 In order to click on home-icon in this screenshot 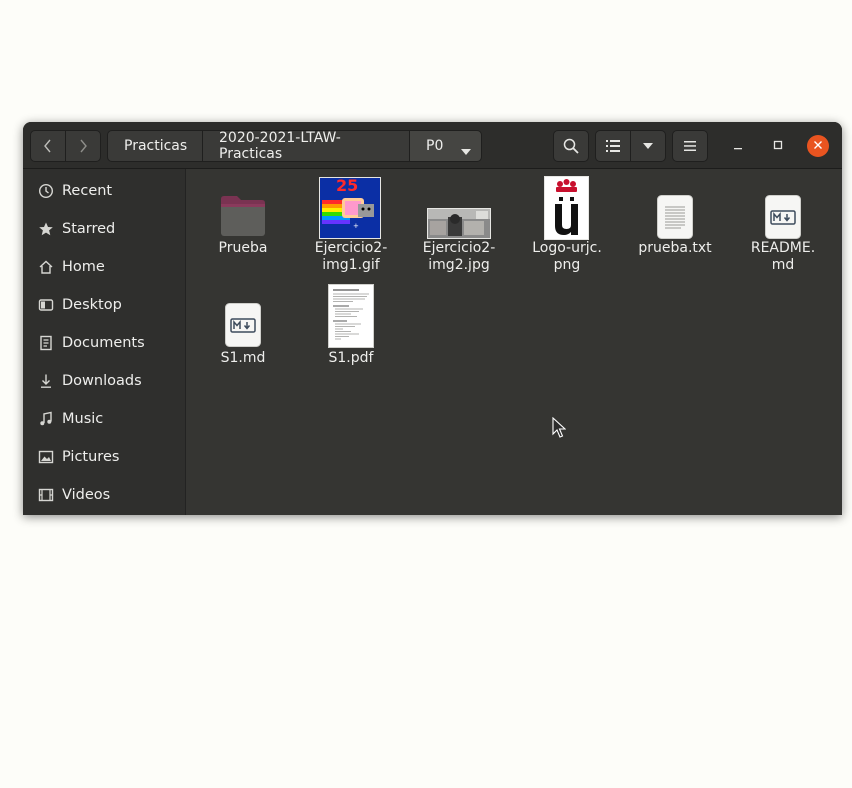, I will do `click(46, 267)`.